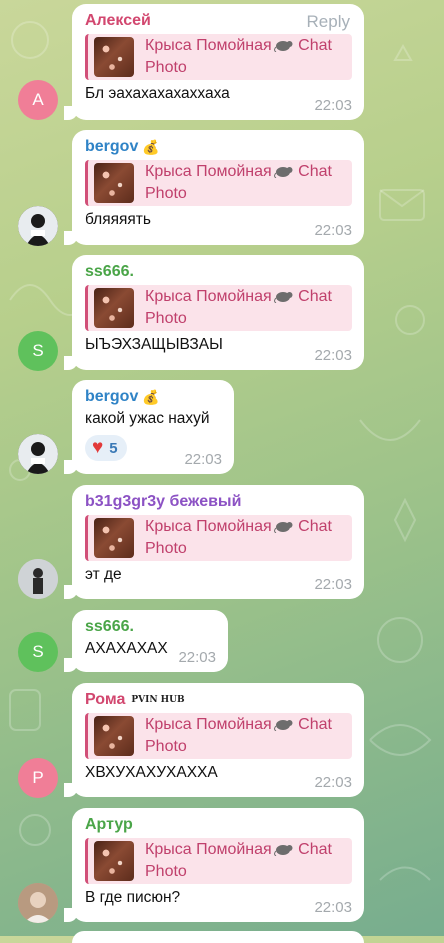 This screenshot has height=943, width=444. What do you see at coordinates (98, 447) in the screenshot?
I see `heart-icon: ♥` at bounding box center [98, 447].